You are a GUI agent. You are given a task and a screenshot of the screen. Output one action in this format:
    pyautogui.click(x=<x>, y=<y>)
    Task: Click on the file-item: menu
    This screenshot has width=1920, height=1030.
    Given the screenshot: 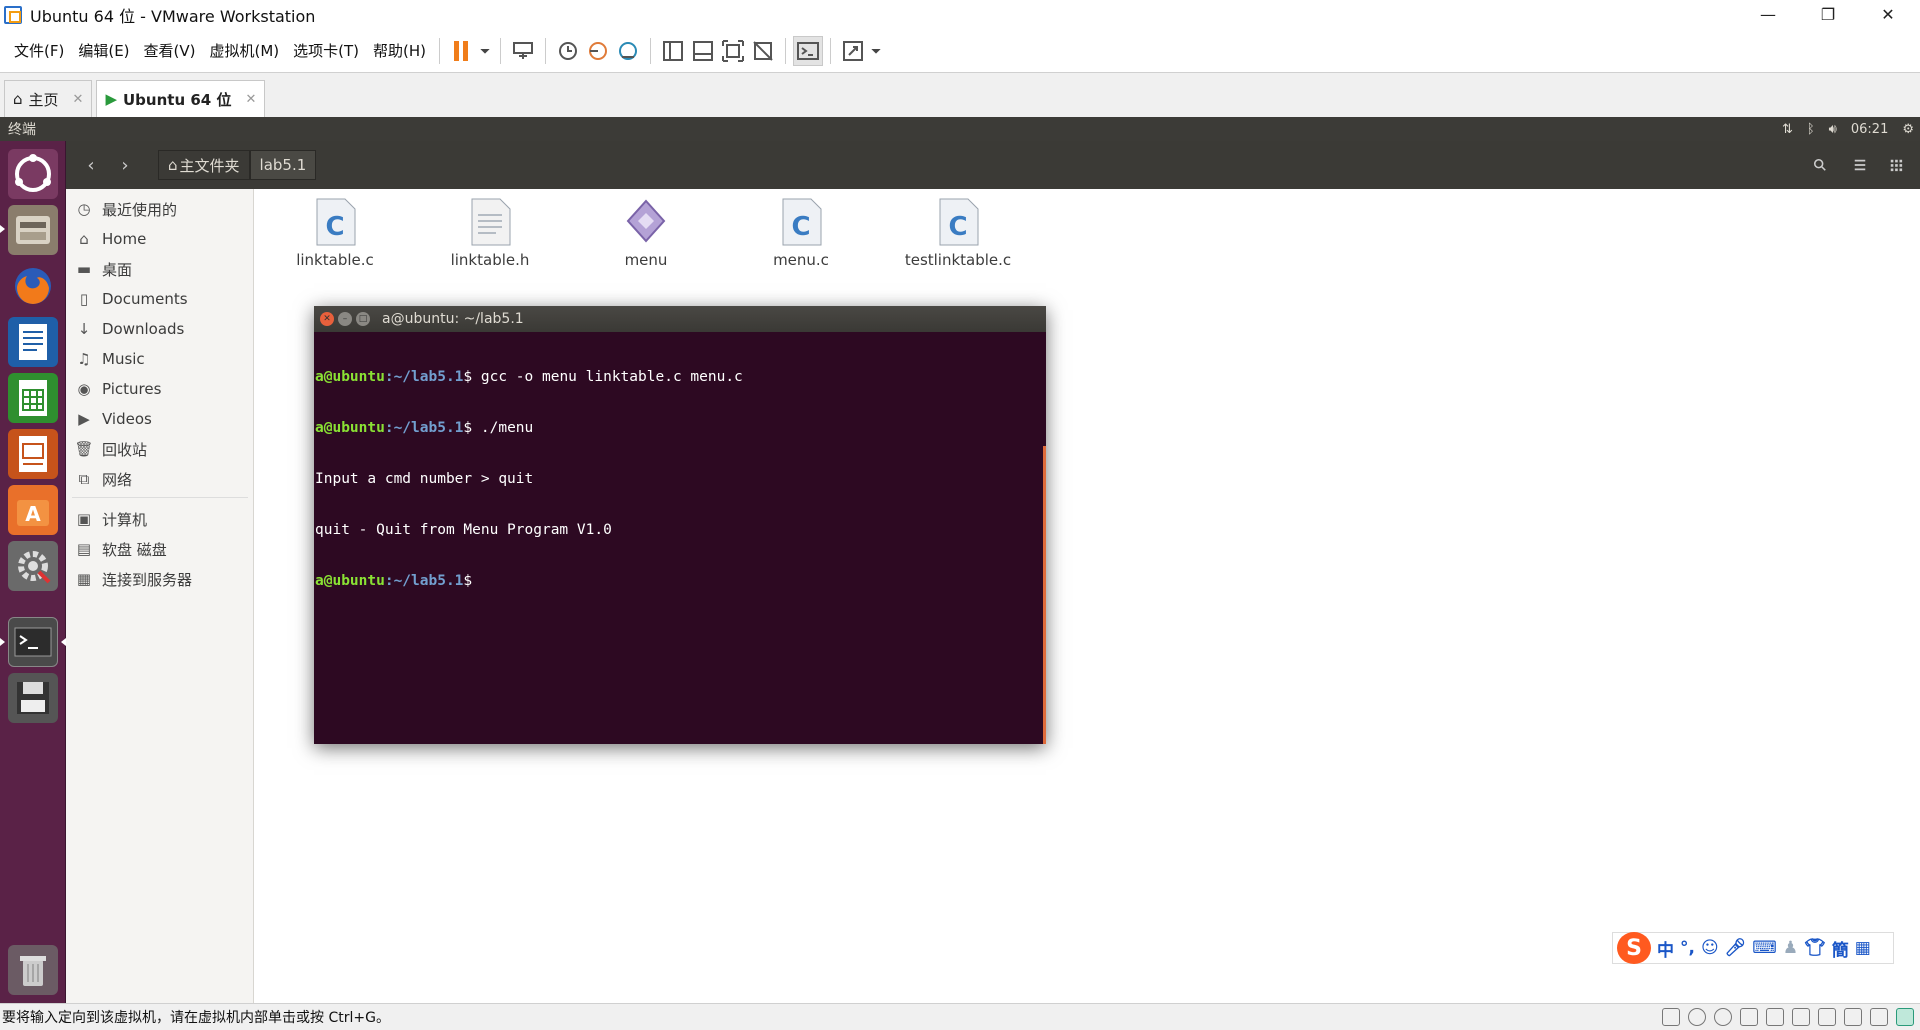 What is the action you would take?
    pyautogui.click(x=646, y=233)
    